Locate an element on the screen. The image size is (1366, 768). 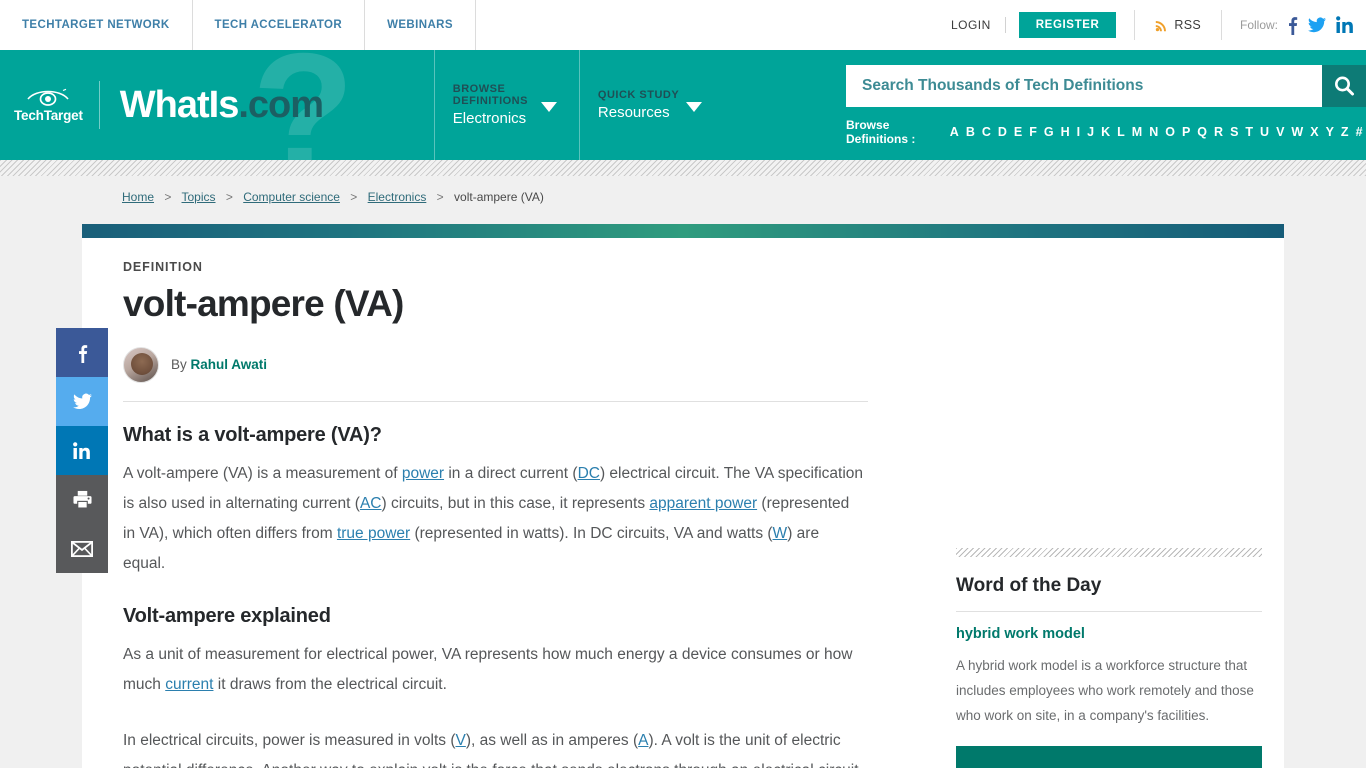
share-email-button is located at coordinates (82, 548).